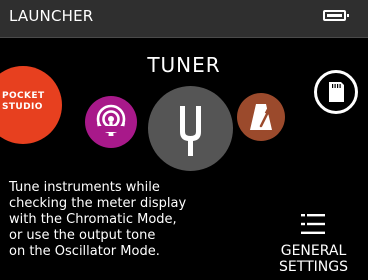 The width and height of the screenshot is (368, 280). I want to click on app-pocketstudio-button: POCKET STUDIO, so click(31, 105).